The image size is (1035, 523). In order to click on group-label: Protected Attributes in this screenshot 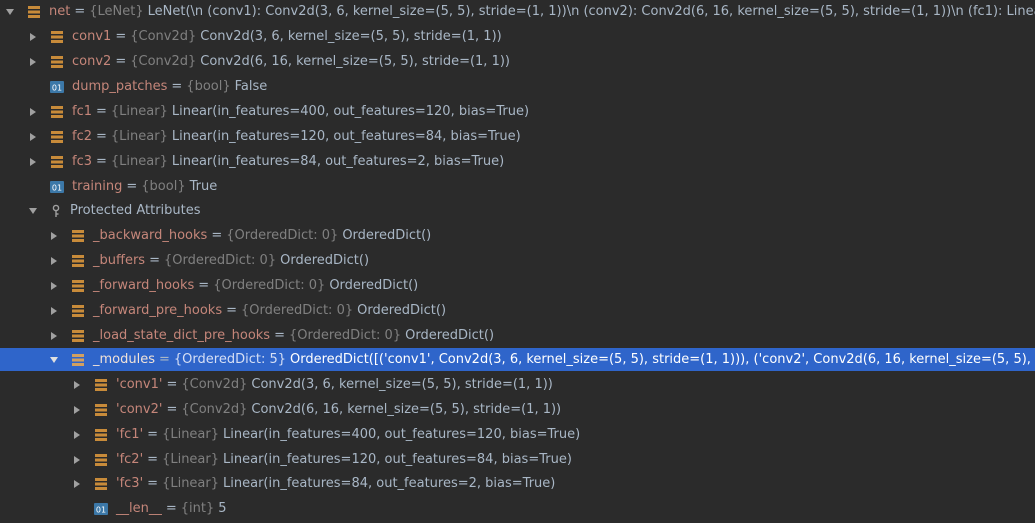, I will do `click(135, 210)`.